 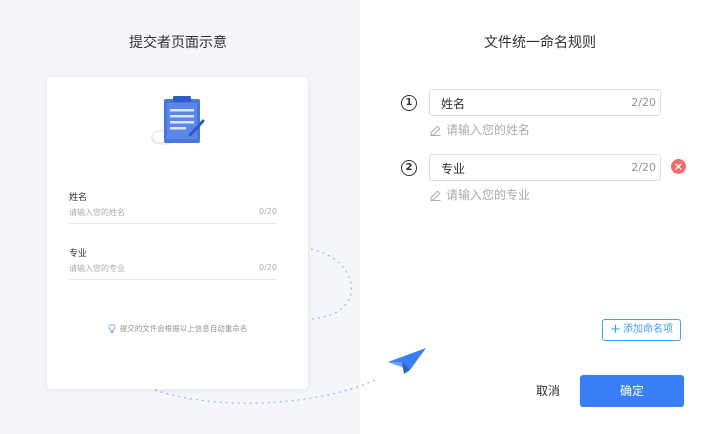 What do you see at coordinates (97, 212) in the screenshot?
I see `preview-name-placeholder: 请输入您的姓名` at bounding box center [97, 212].